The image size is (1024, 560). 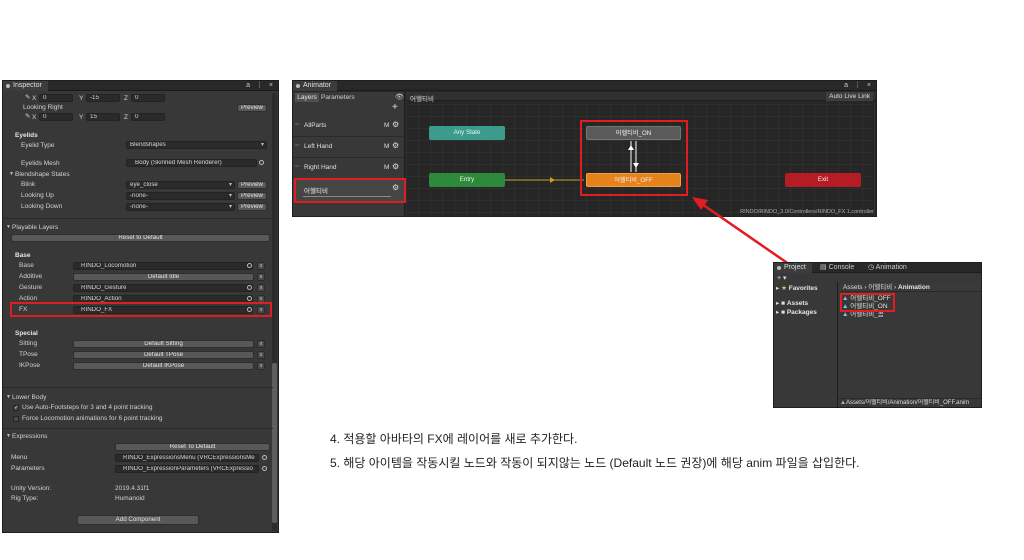 What do you see at coordinates (872, 267) in the screenshot?
I see `animation-icon: ◷` at bounding box center [872, 267].